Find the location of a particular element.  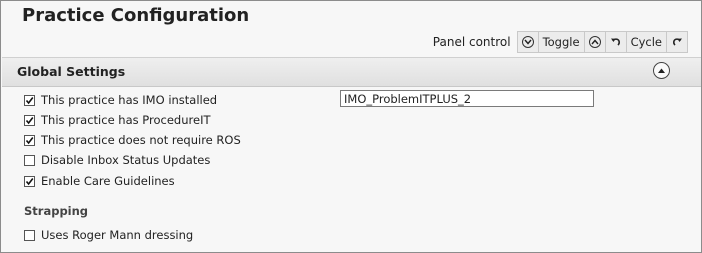

collapse-all-button is located at coordinates (595, 42).